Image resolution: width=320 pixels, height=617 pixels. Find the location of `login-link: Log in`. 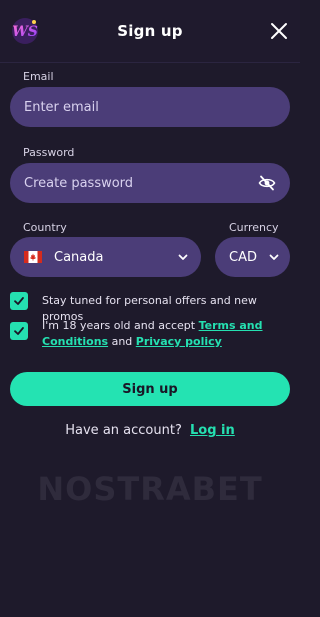

login-link: Log in is located at coordinates (212, 430).